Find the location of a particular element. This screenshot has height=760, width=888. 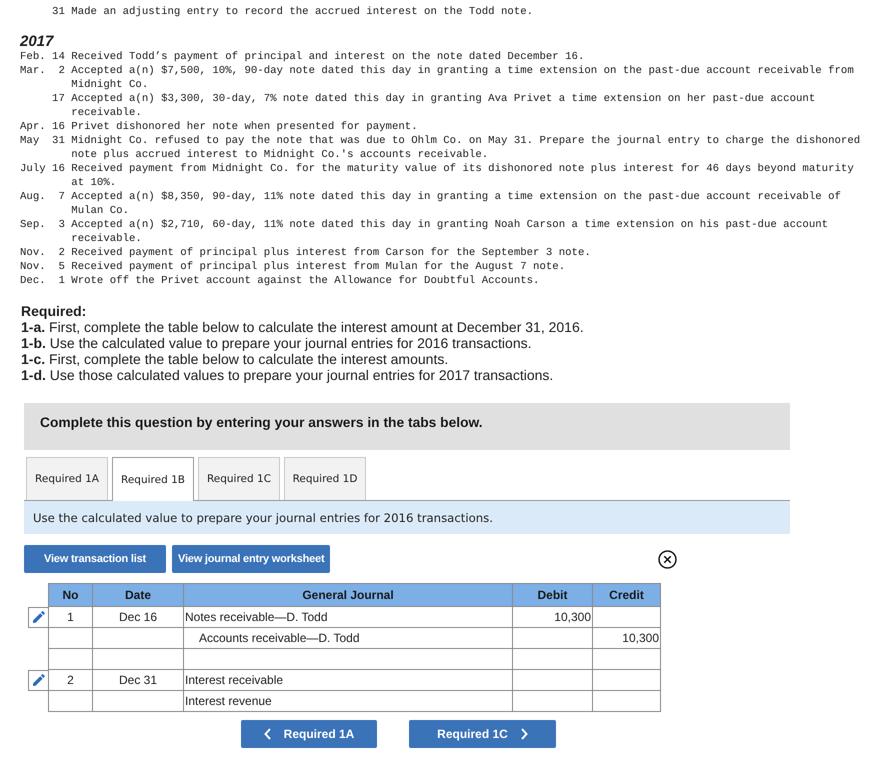

column-header: No is located at coordinates (70, 595).